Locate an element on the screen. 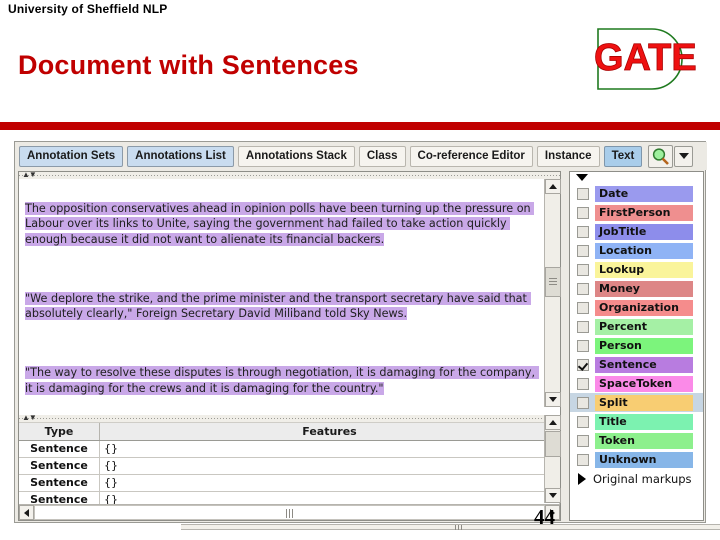 This screenshot has height=540, width=720. annotation-type-label: Split is located at coordinates (644, 402).